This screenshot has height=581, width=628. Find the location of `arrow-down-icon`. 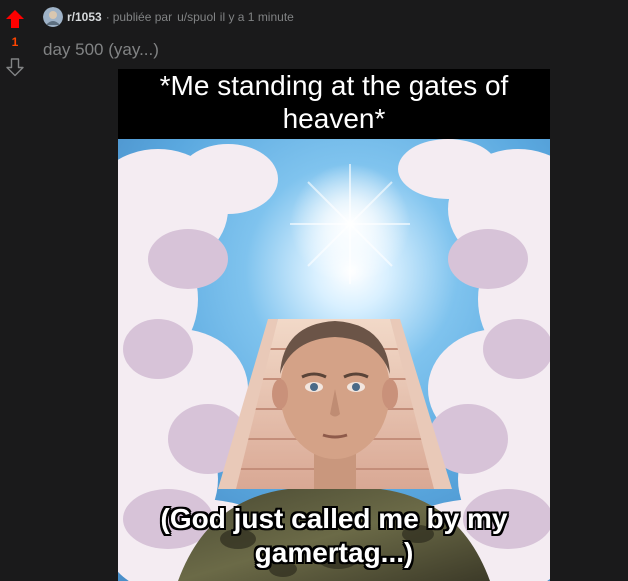

arrow-down-icon is located at coordinates (15, 67).